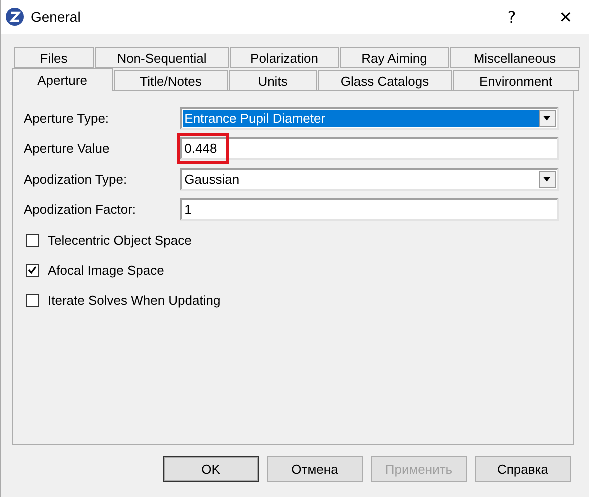 This screenshot has height=497, width=589. I want to click on tab: Non-Sequential, so click(162, 57).